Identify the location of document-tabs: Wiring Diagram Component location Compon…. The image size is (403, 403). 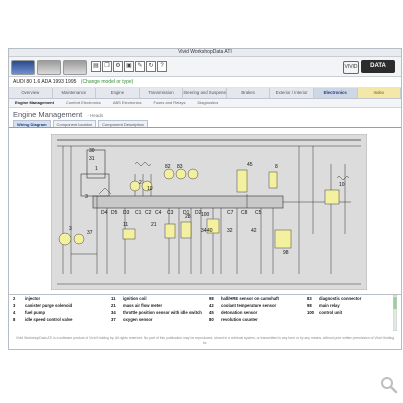
(205, 124).